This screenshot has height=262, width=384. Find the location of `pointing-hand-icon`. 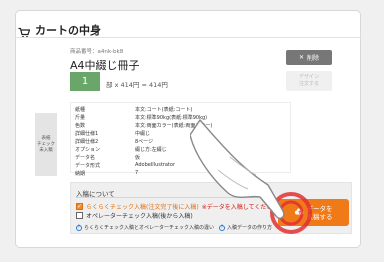

pointing-hand-icon is located at coordinates (251, 176).